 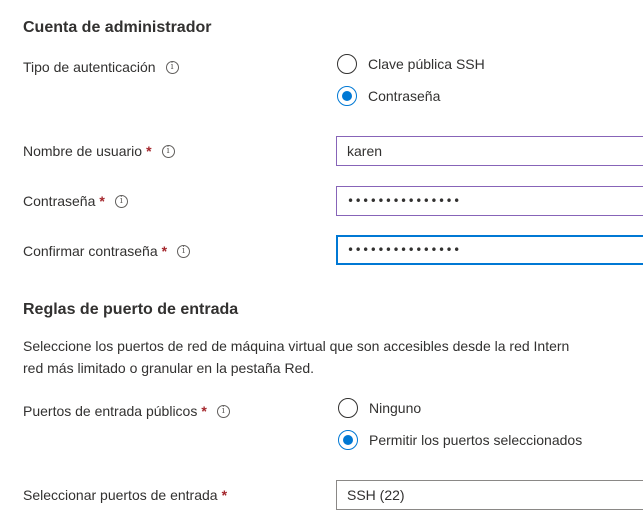 I want to click on radio-allow-selected-ports: Permitir los puertos seleccionados, so click(x=460, y=440).